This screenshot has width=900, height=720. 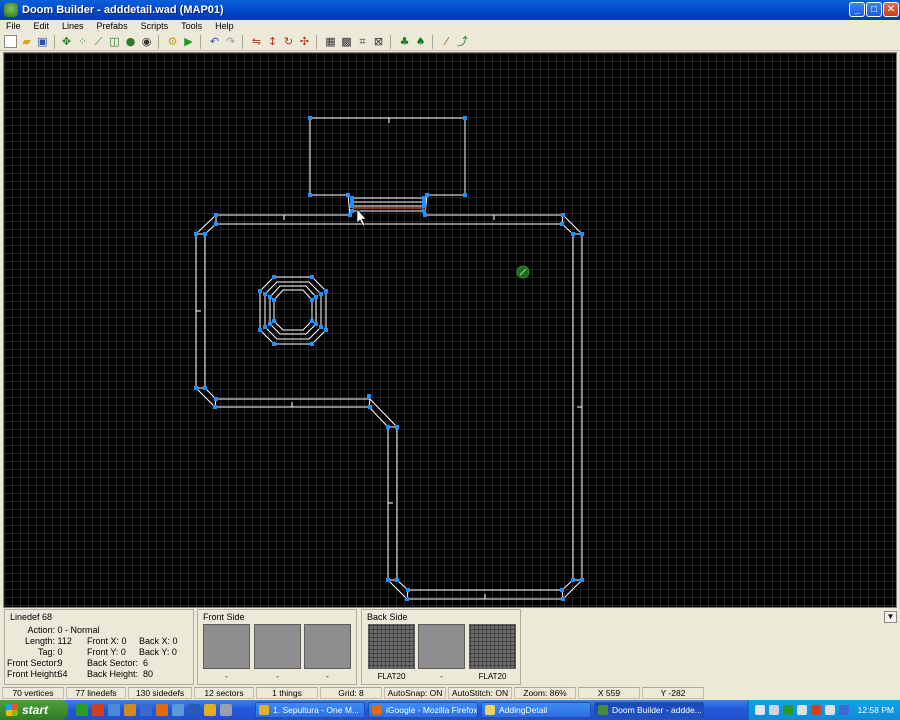 What do you see at coordinates (844, 710) in the screenshot?
I see `tray-network-icon` at bounding box center [844, 710].